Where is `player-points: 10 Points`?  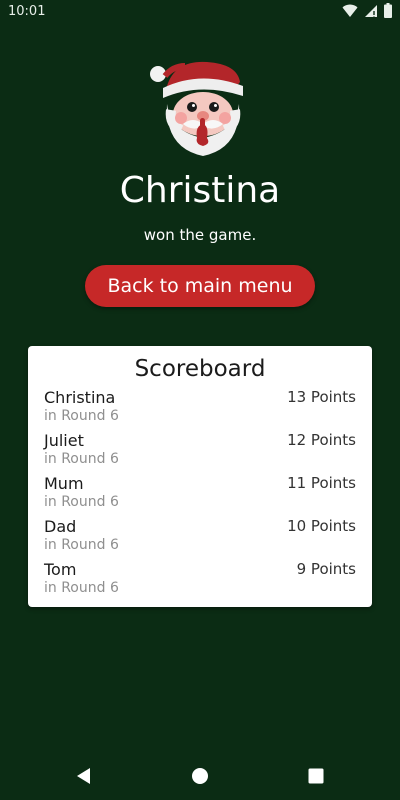 player-points: 10 Points is located at coordinates (321, 526).